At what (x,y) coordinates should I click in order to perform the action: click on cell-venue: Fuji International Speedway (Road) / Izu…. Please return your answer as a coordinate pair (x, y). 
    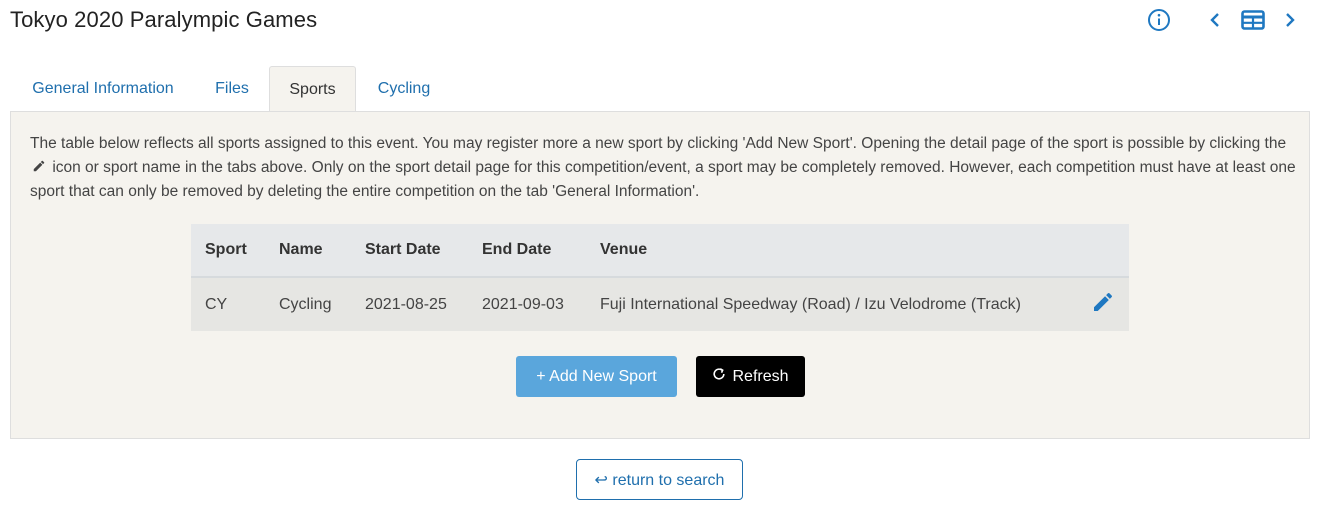
    Looking at the image, I should click on (831, 304).